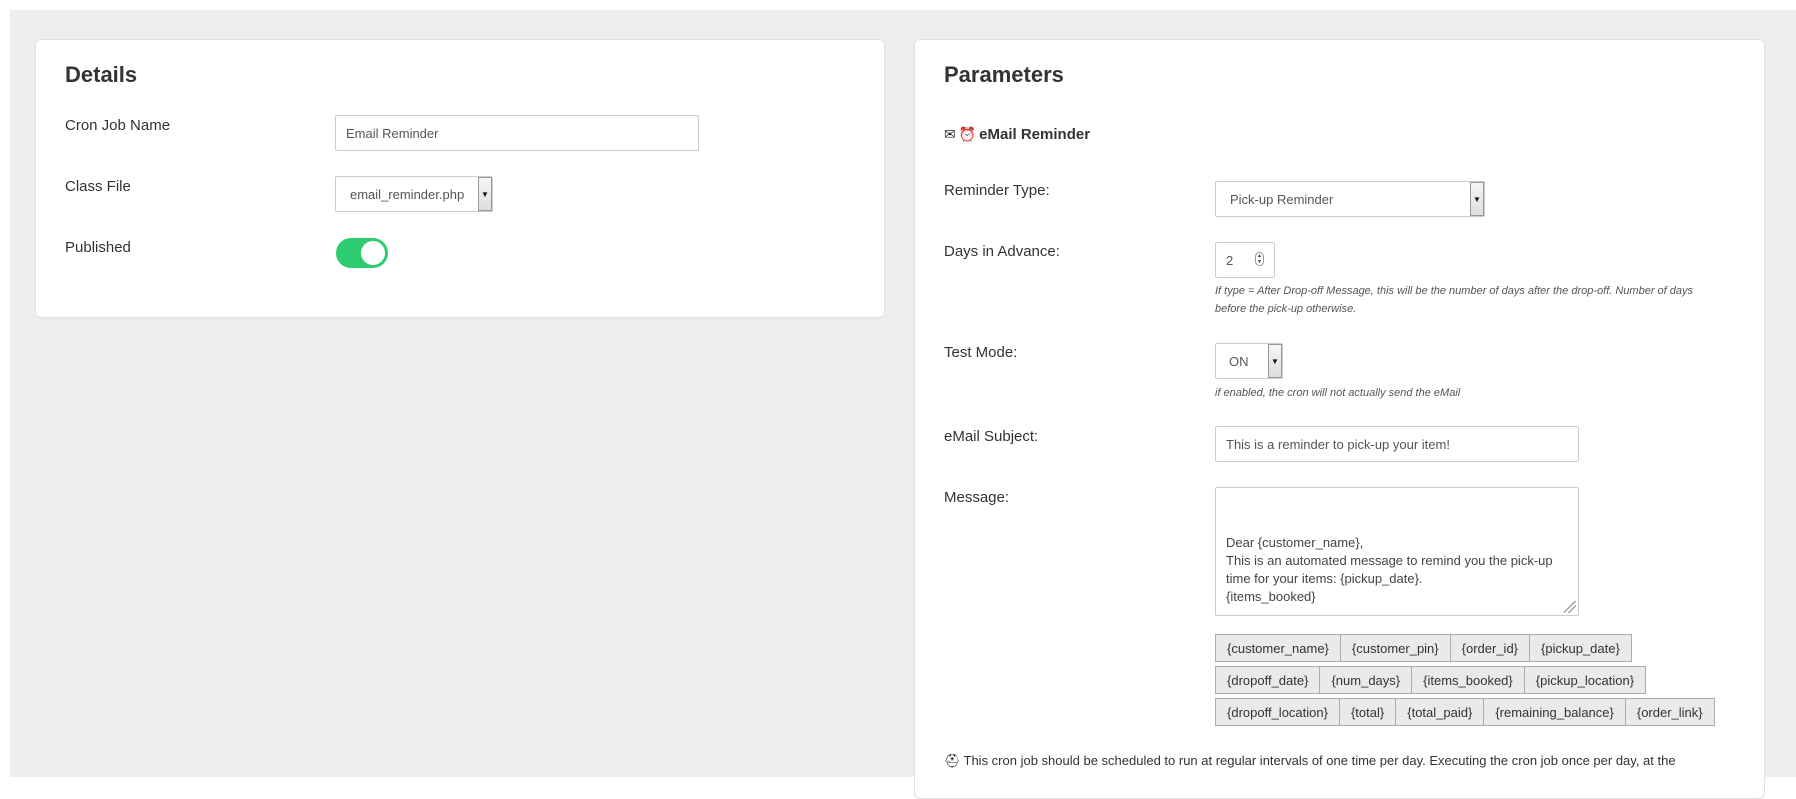 This screenshot has width=1796, height=799. What do you see at coordinates (950, 134) in the screenshot?
I see `envelope-icon: ✉` at bounding box center [950, 134].